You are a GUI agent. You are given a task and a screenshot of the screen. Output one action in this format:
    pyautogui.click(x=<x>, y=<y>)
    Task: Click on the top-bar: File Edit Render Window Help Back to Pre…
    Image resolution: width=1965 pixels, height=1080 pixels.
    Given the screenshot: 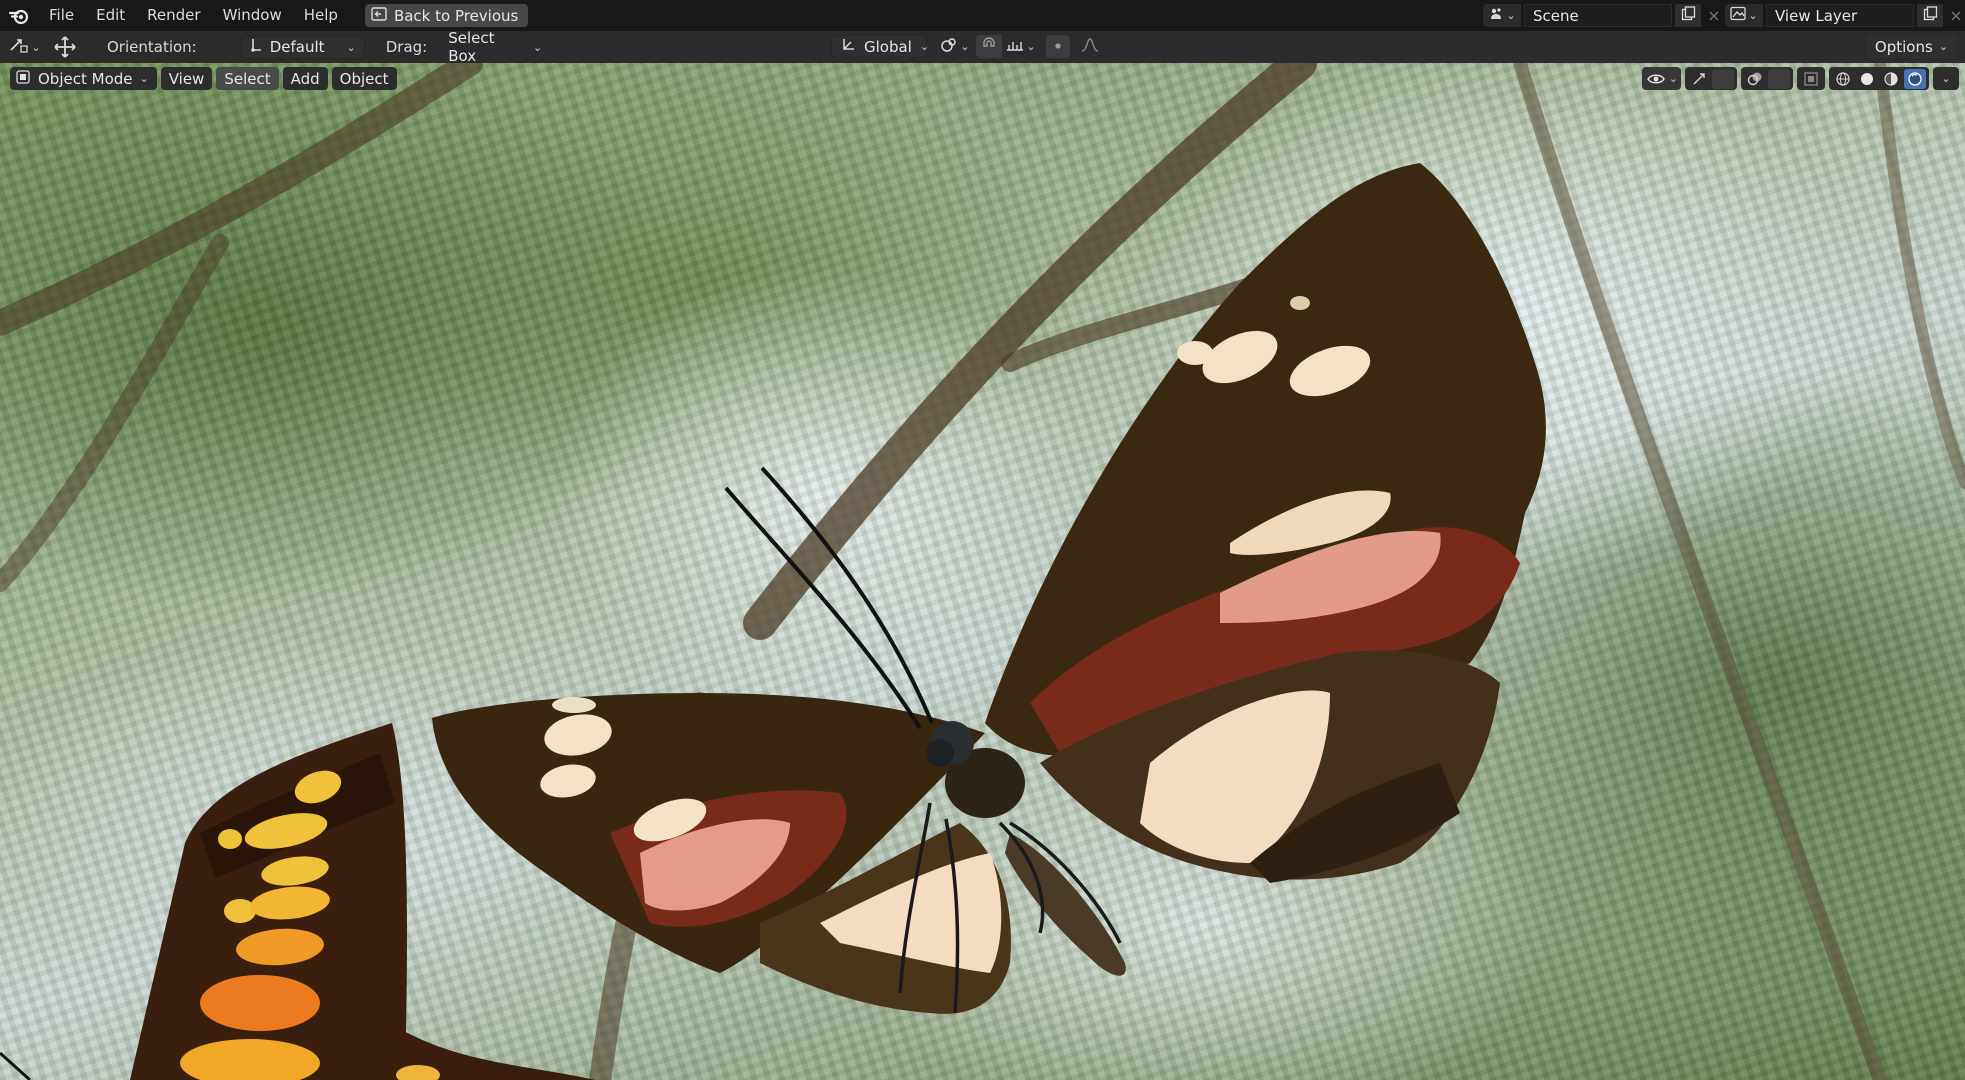 What is the action you would take?
    pyautogui.click(x=982, y=15)
    